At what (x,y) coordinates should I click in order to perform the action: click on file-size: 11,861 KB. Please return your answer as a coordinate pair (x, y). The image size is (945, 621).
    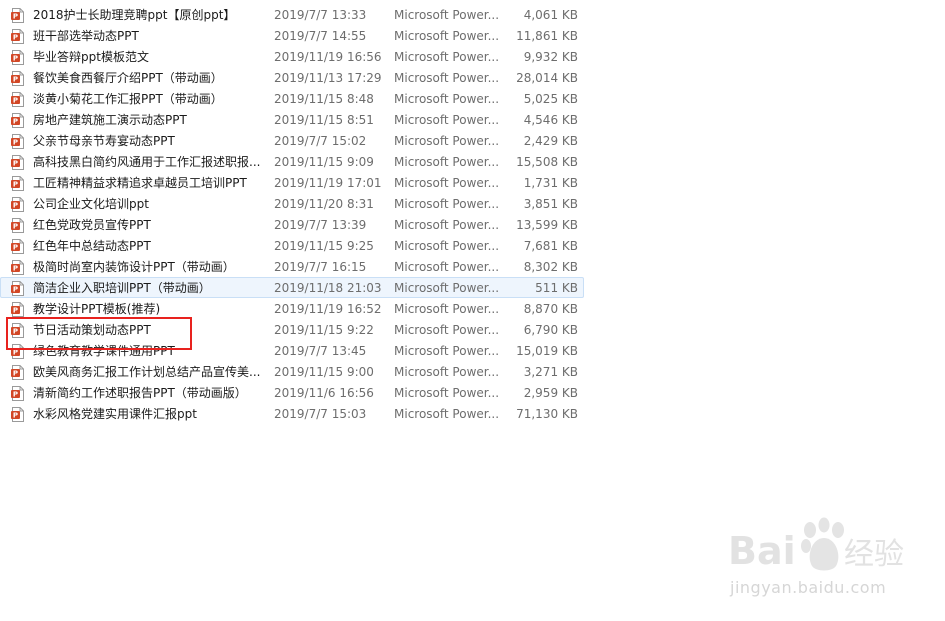
    Looking at the image, I should click on (547, 36).